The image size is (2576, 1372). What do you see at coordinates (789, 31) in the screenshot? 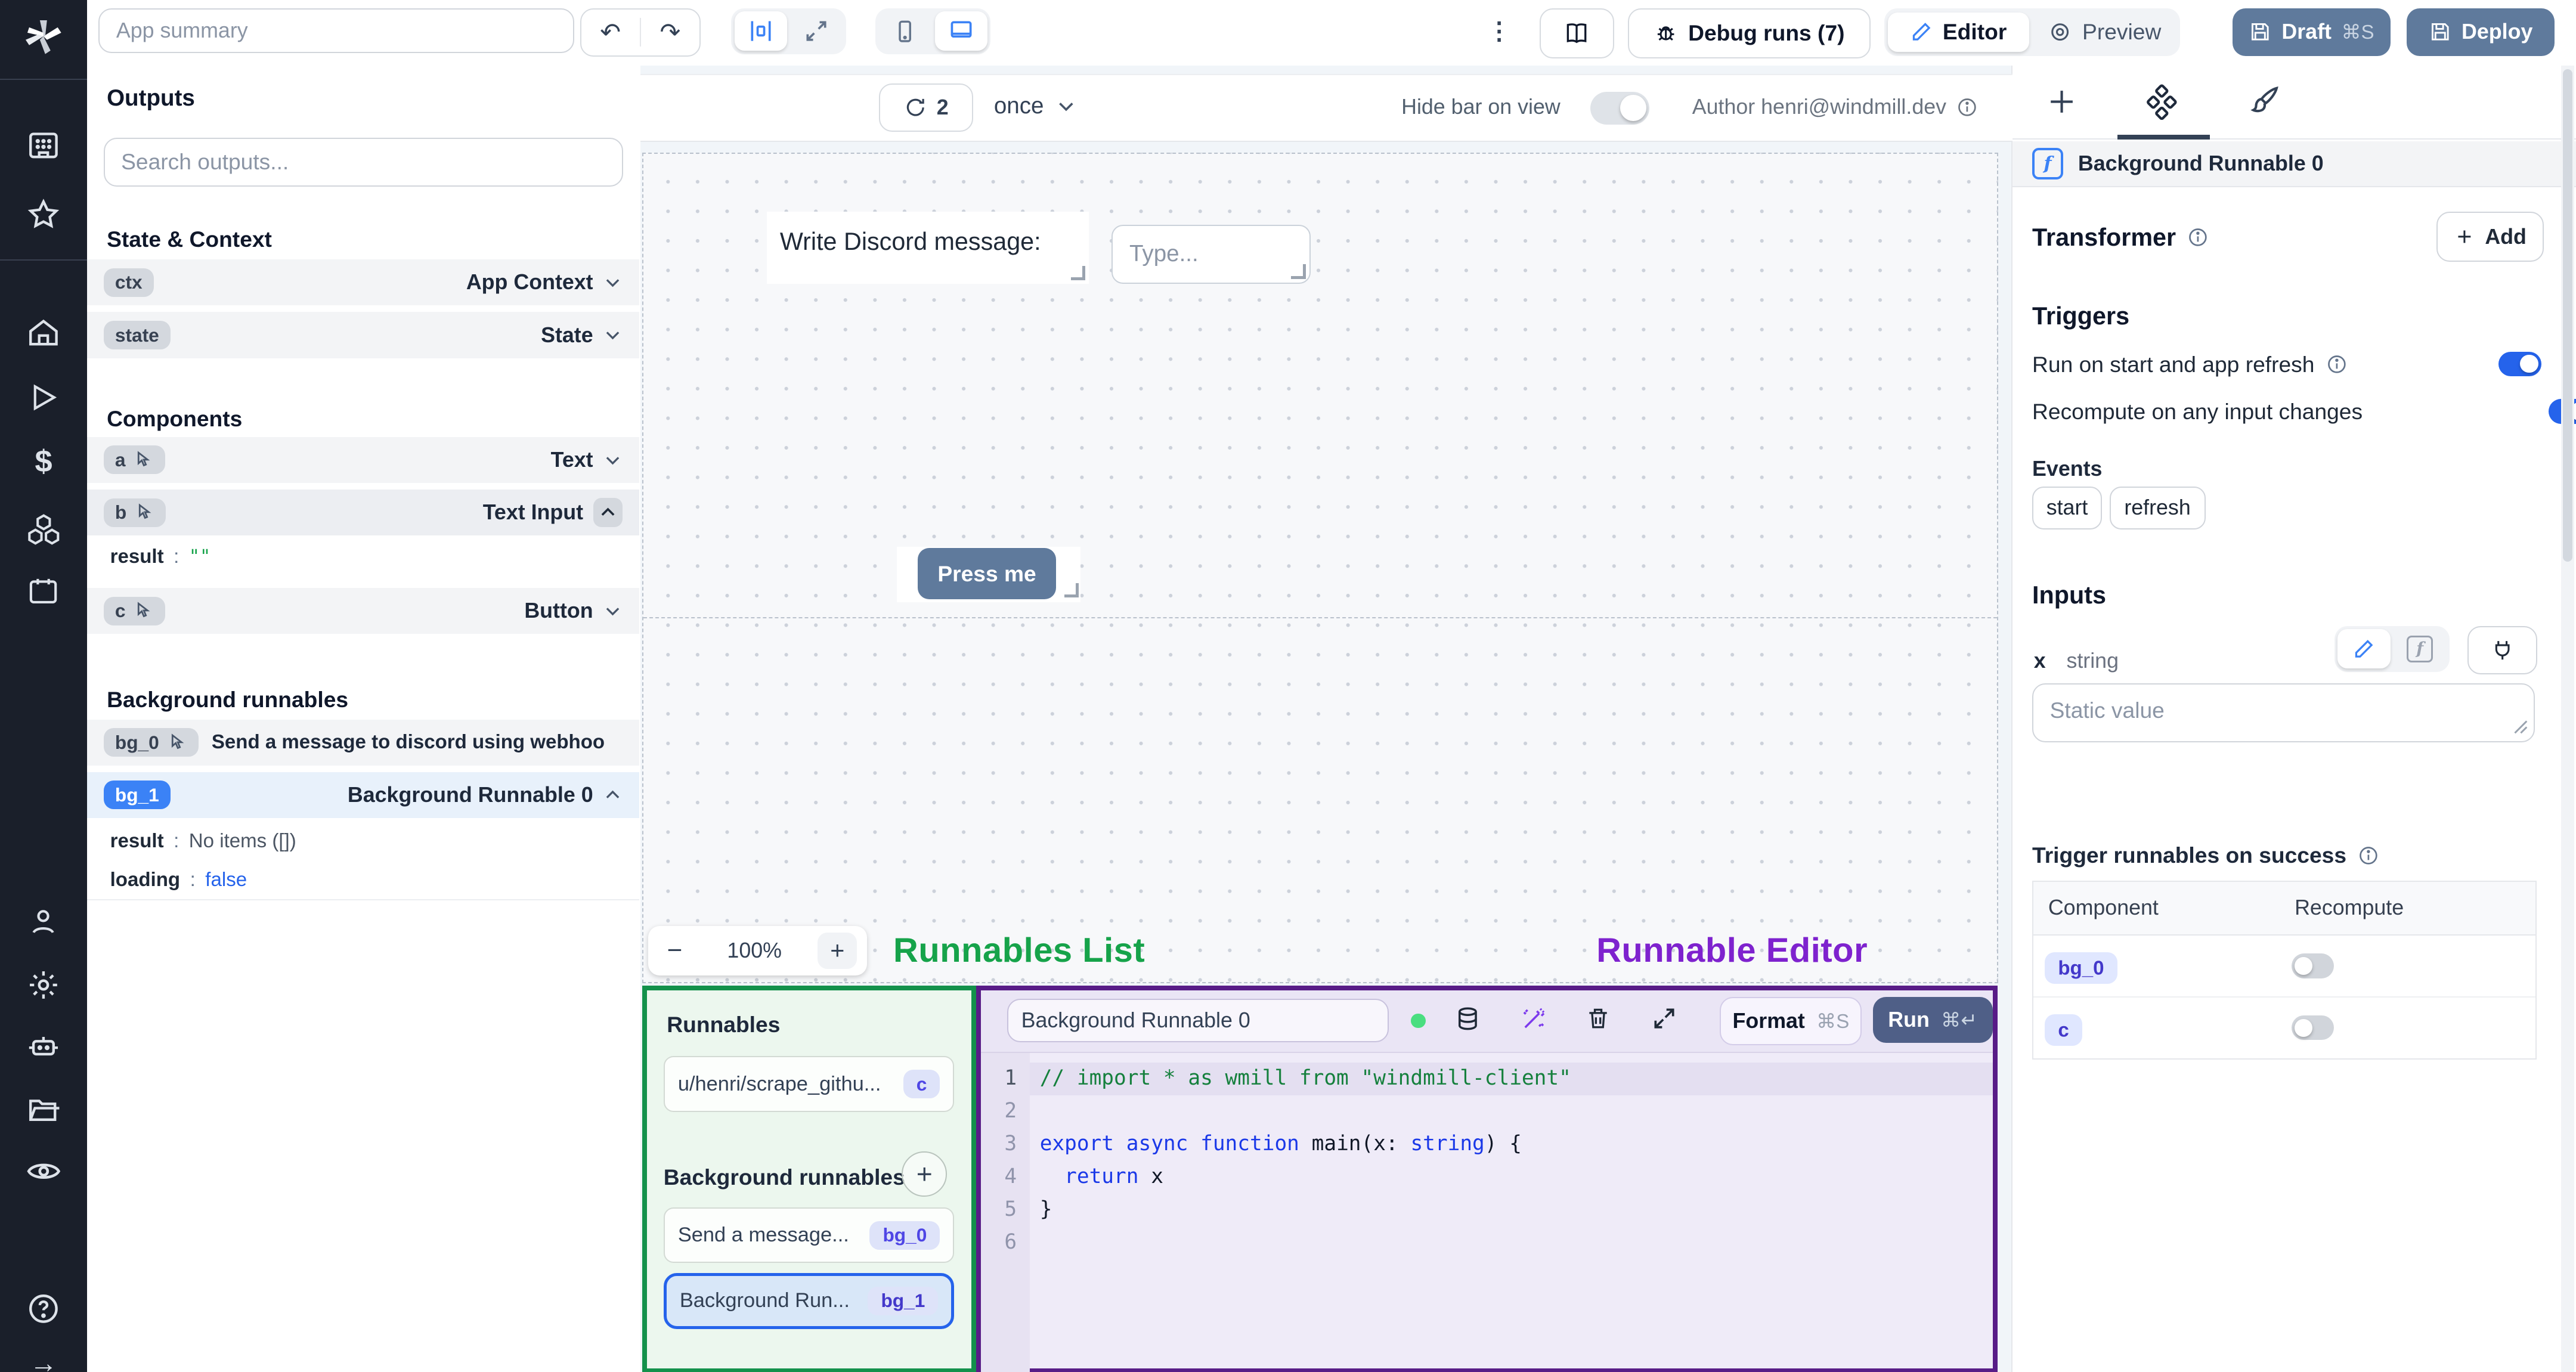
I see `layout-toggle-group` at bounding box center [789, 31].